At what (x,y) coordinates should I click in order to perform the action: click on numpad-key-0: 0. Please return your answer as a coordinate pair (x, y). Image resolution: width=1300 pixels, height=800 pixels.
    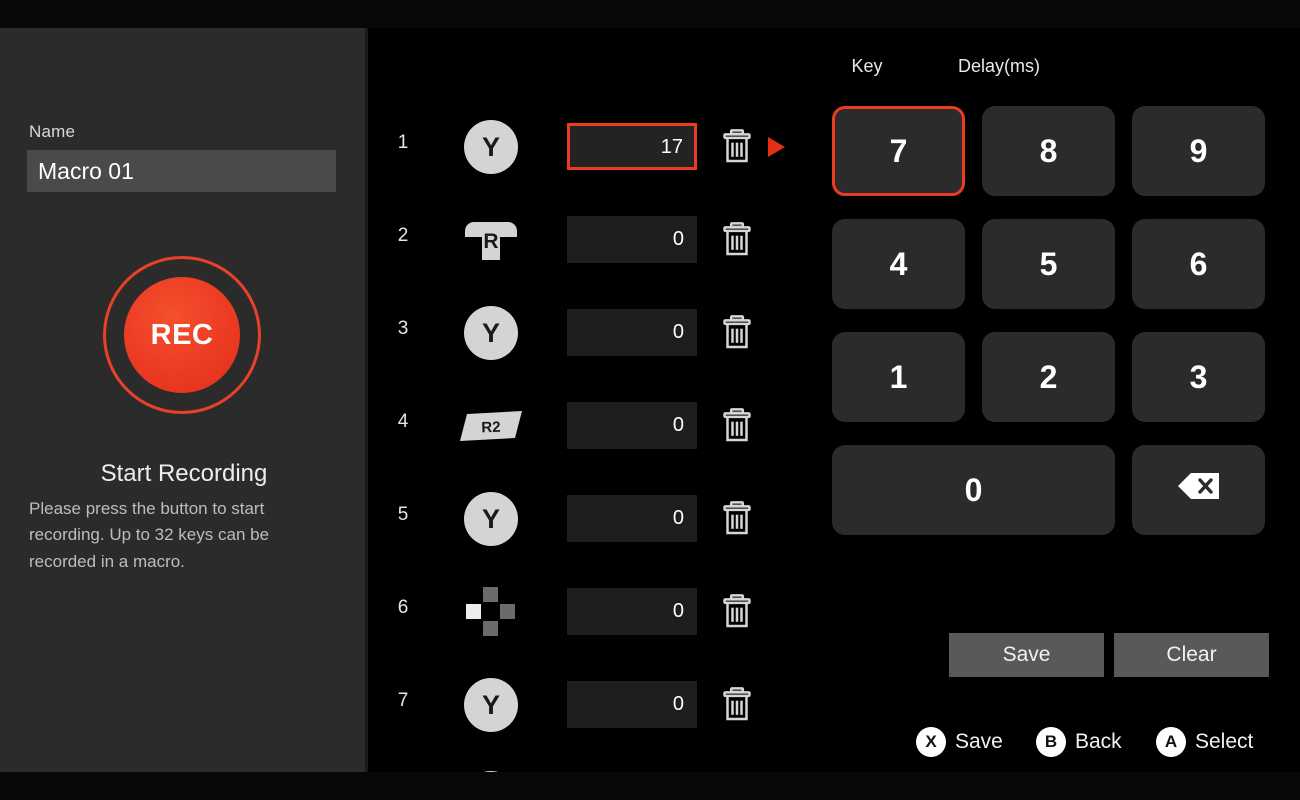
    Looking at the image, I should click on (973, 490).